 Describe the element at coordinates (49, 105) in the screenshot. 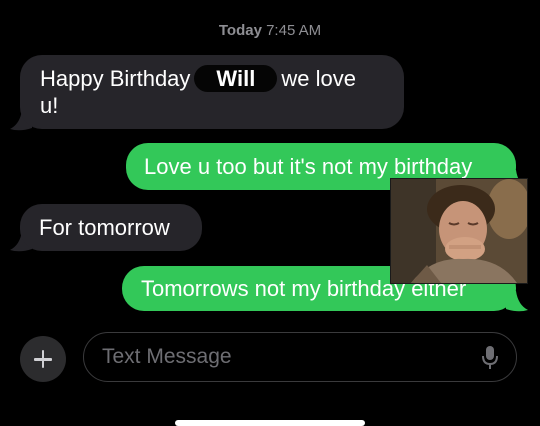

I see `message-text: u!` at that location.